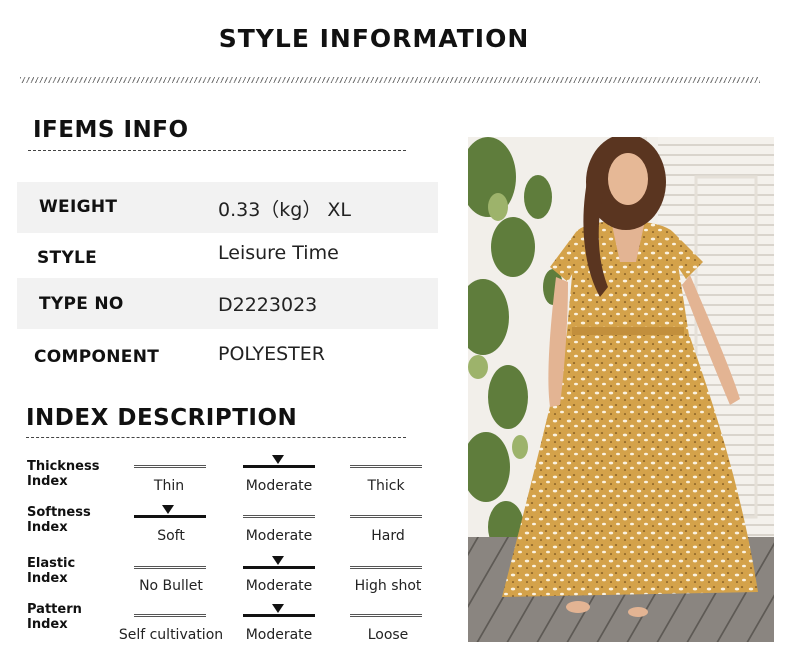  What do you see at coordinates (51, 563) in the screenshot?
I see `index-label-line: Elastic` at bounding box center [51, 563].